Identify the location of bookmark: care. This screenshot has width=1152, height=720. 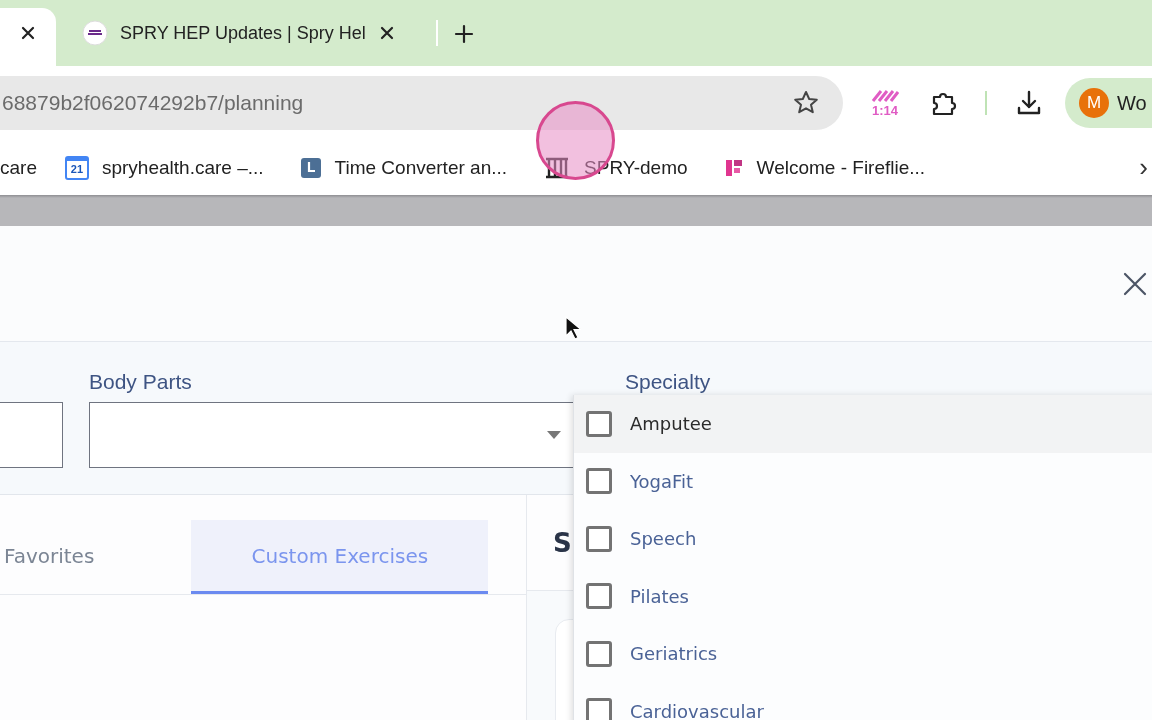
(18, 167).